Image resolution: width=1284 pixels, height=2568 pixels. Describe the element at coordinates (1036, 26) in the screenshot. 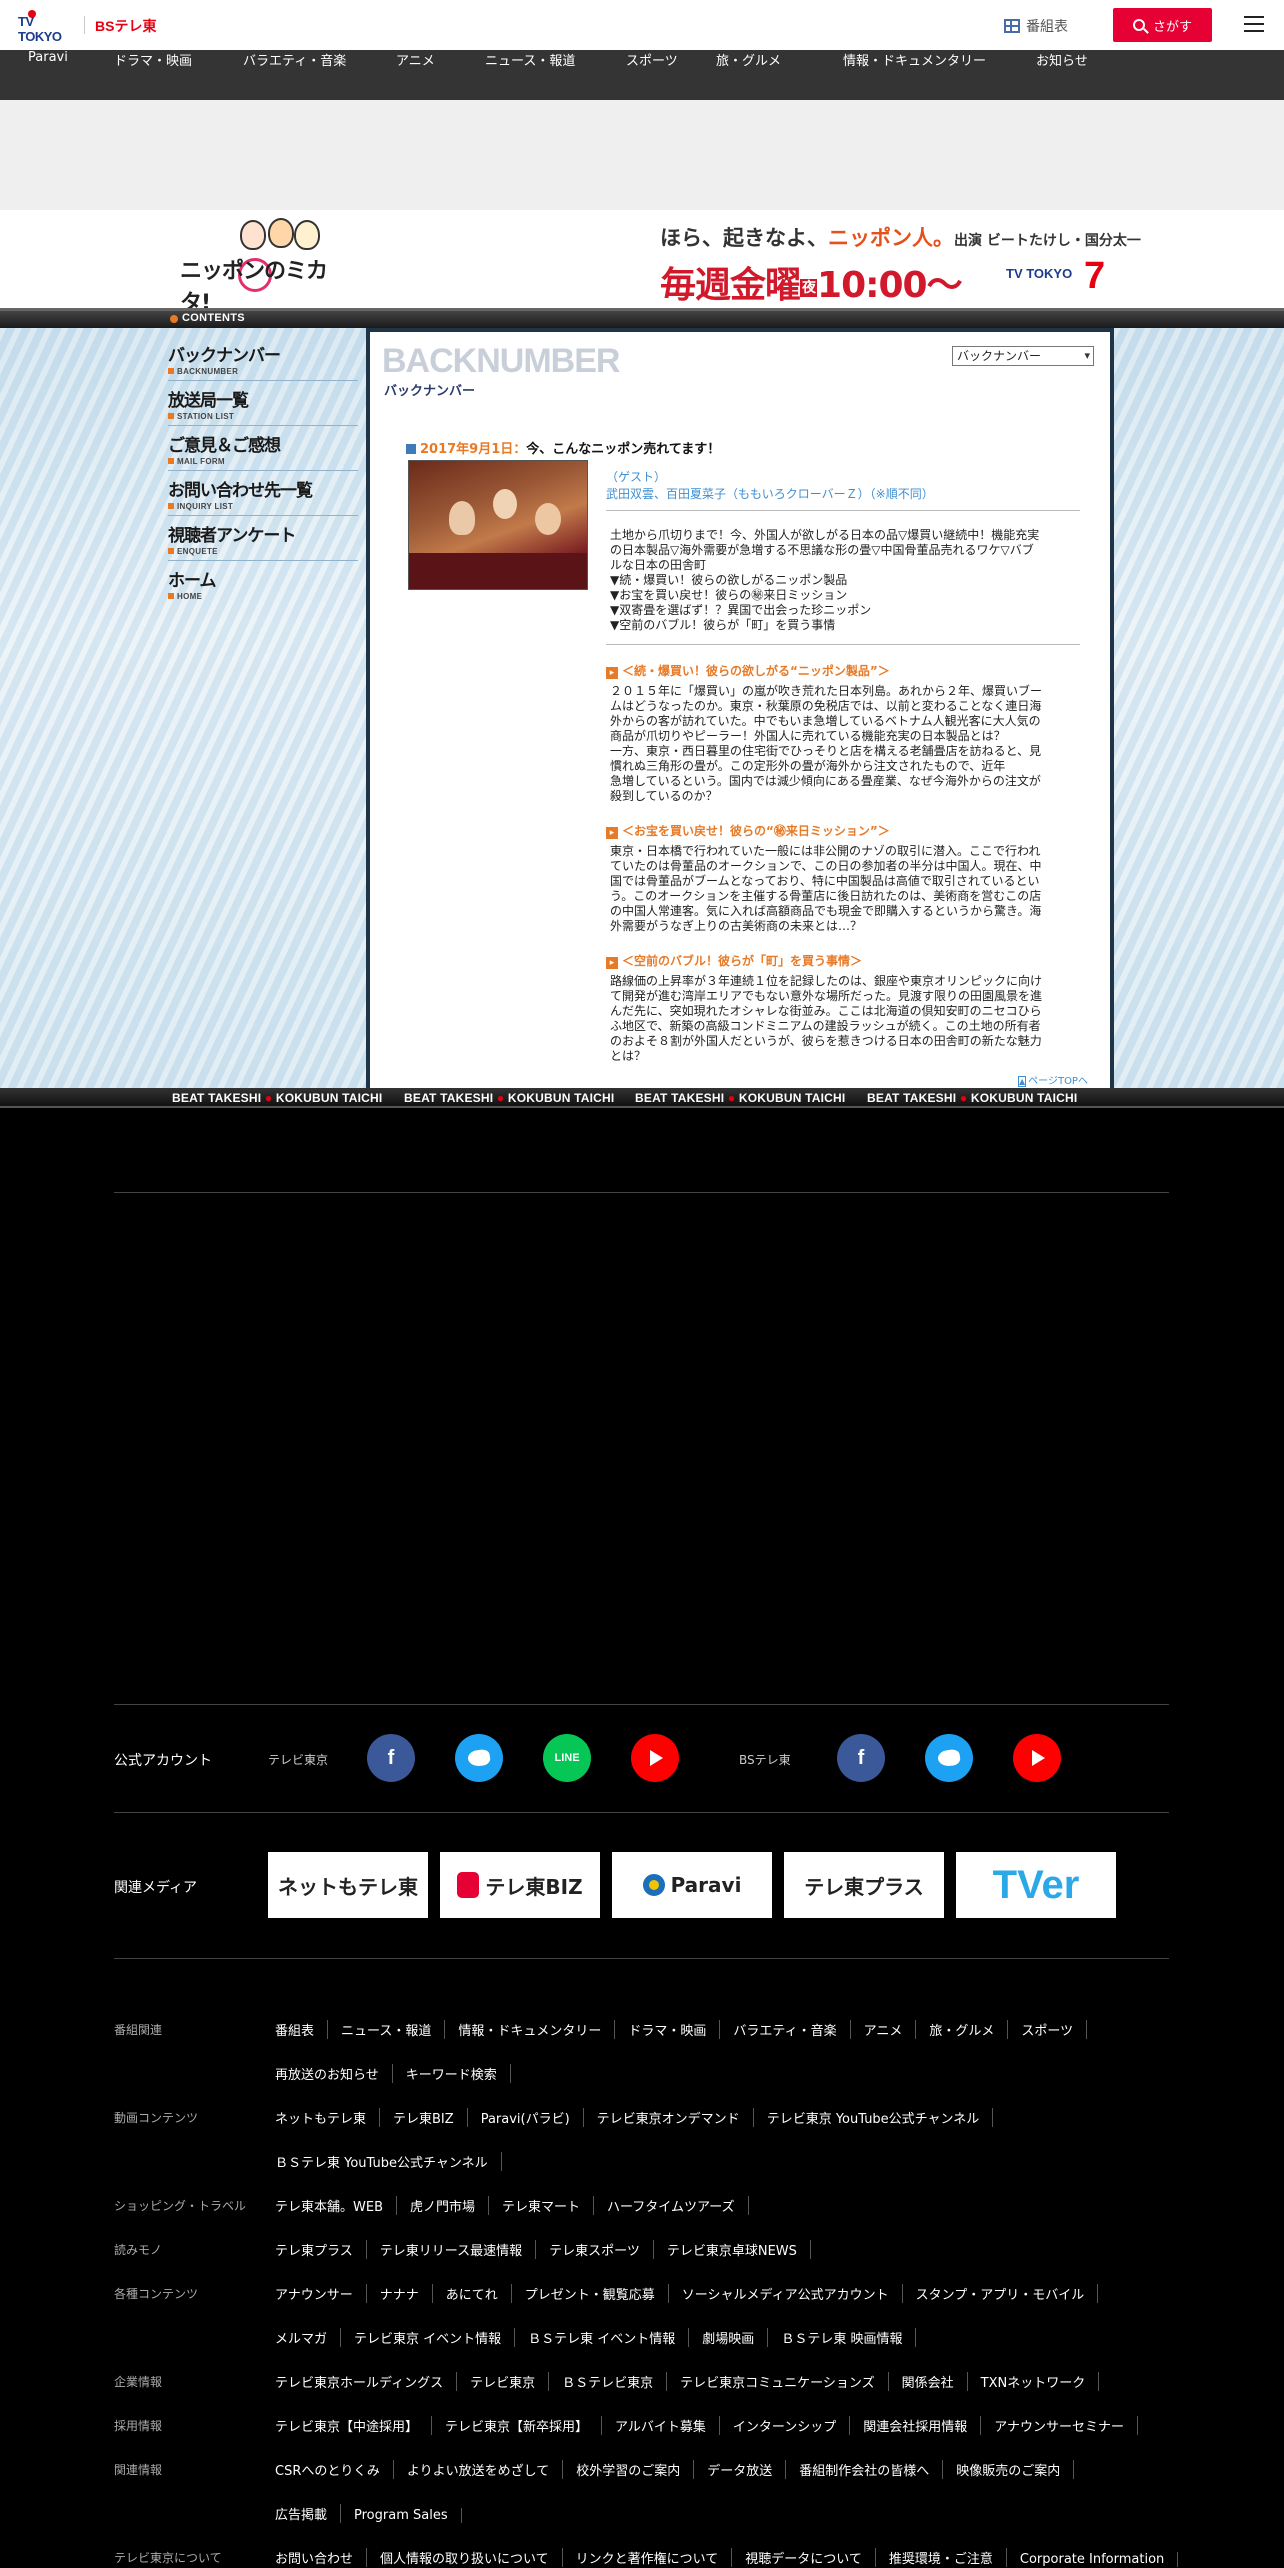

I see `tv-guide-link: 番組表` at that location.